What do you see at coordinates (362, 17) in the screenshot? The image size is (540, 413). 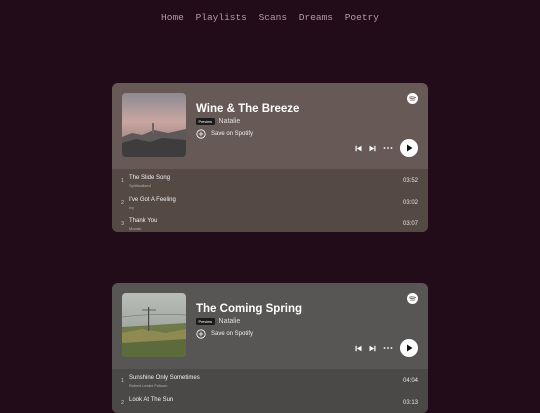 I see `nav-poetry: Poetry` at bounding box center [362, 17].